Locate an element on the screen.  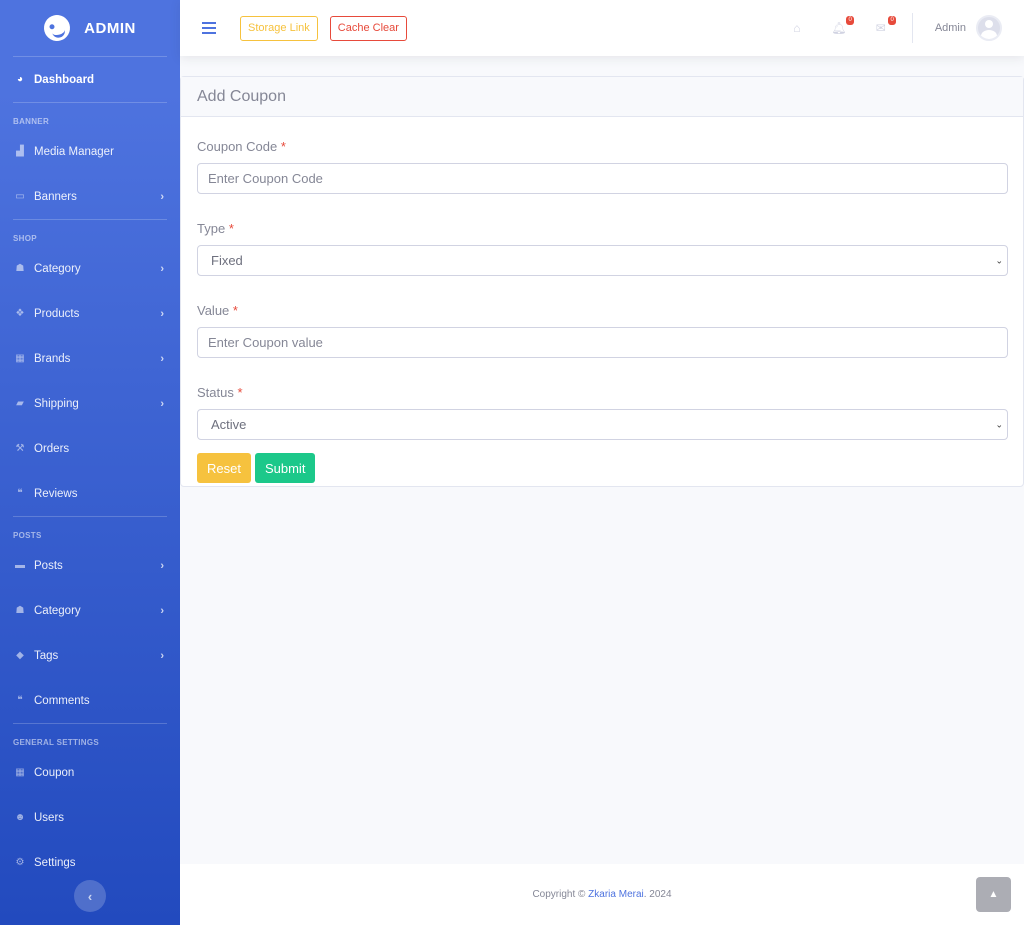
avatar is located at coordinates (989, 28).